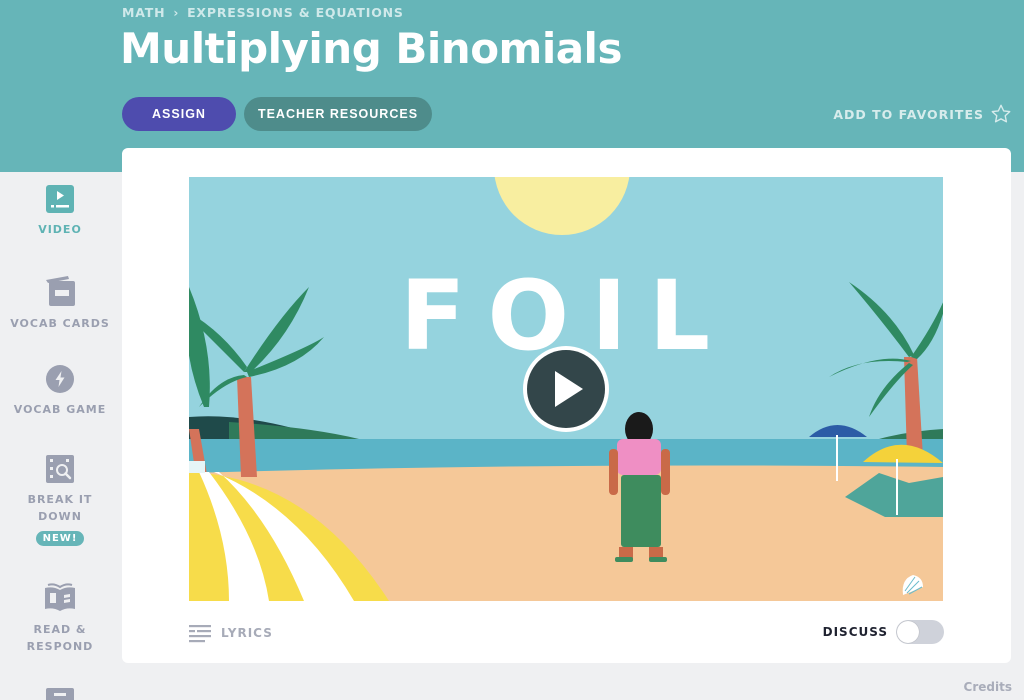 The image size is (1024, 700). I want to click on sidebar-item-break-it-down: BREAK IT DOWN NEW!, so click(60, 500).